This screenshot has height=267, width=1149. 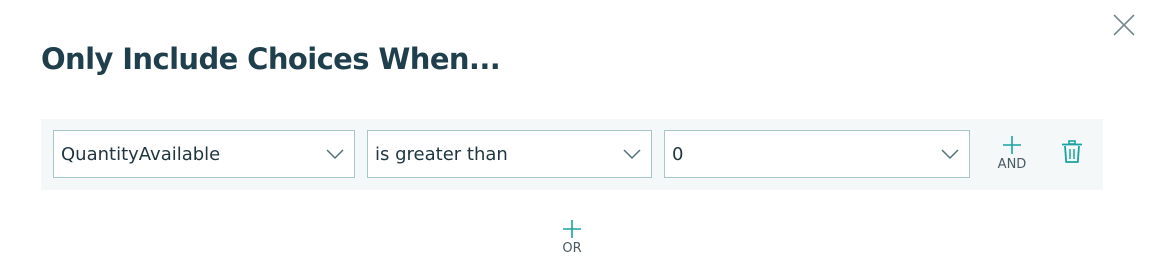 I want to click on trash-icon, so click(x=1072, y=151).